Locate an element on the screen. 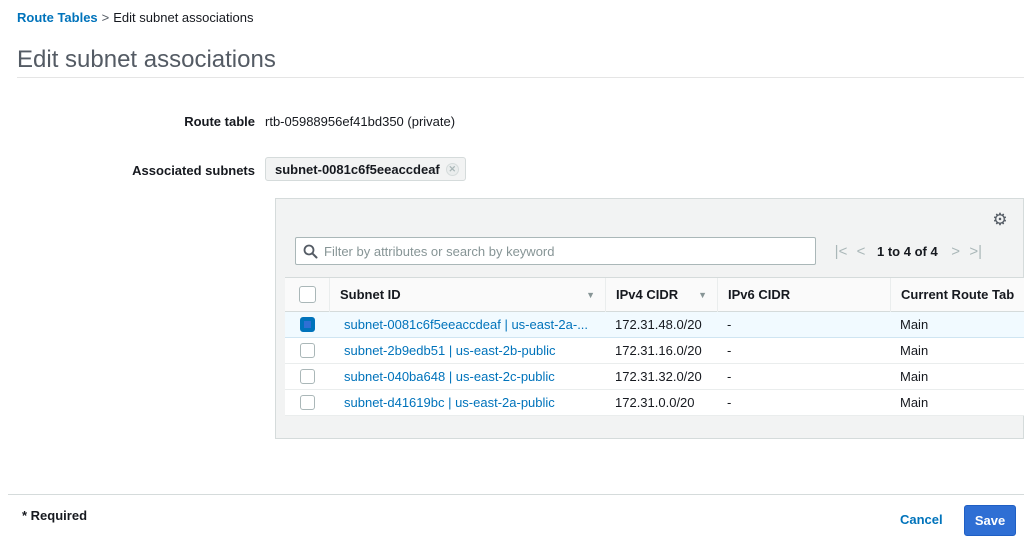  filter-box is located at coordinates (555, 251).